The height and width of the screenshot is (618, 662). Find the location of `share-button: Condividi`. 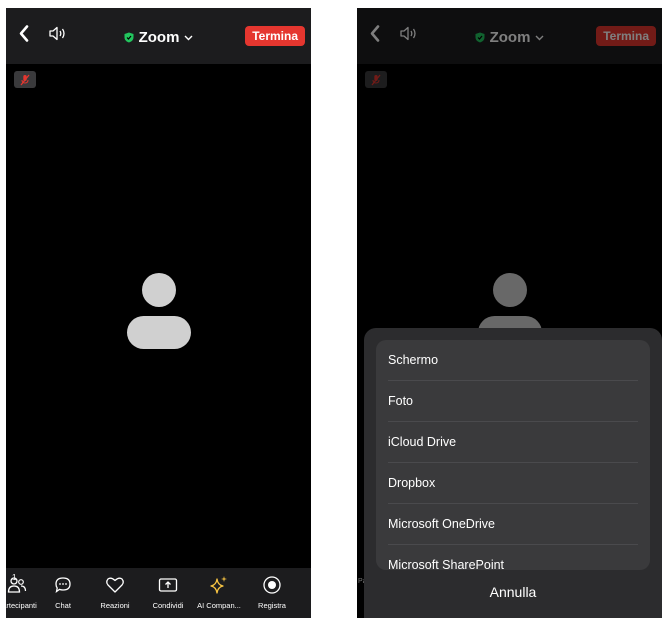

share-button: Condividi is located at coordinates (168, 592).